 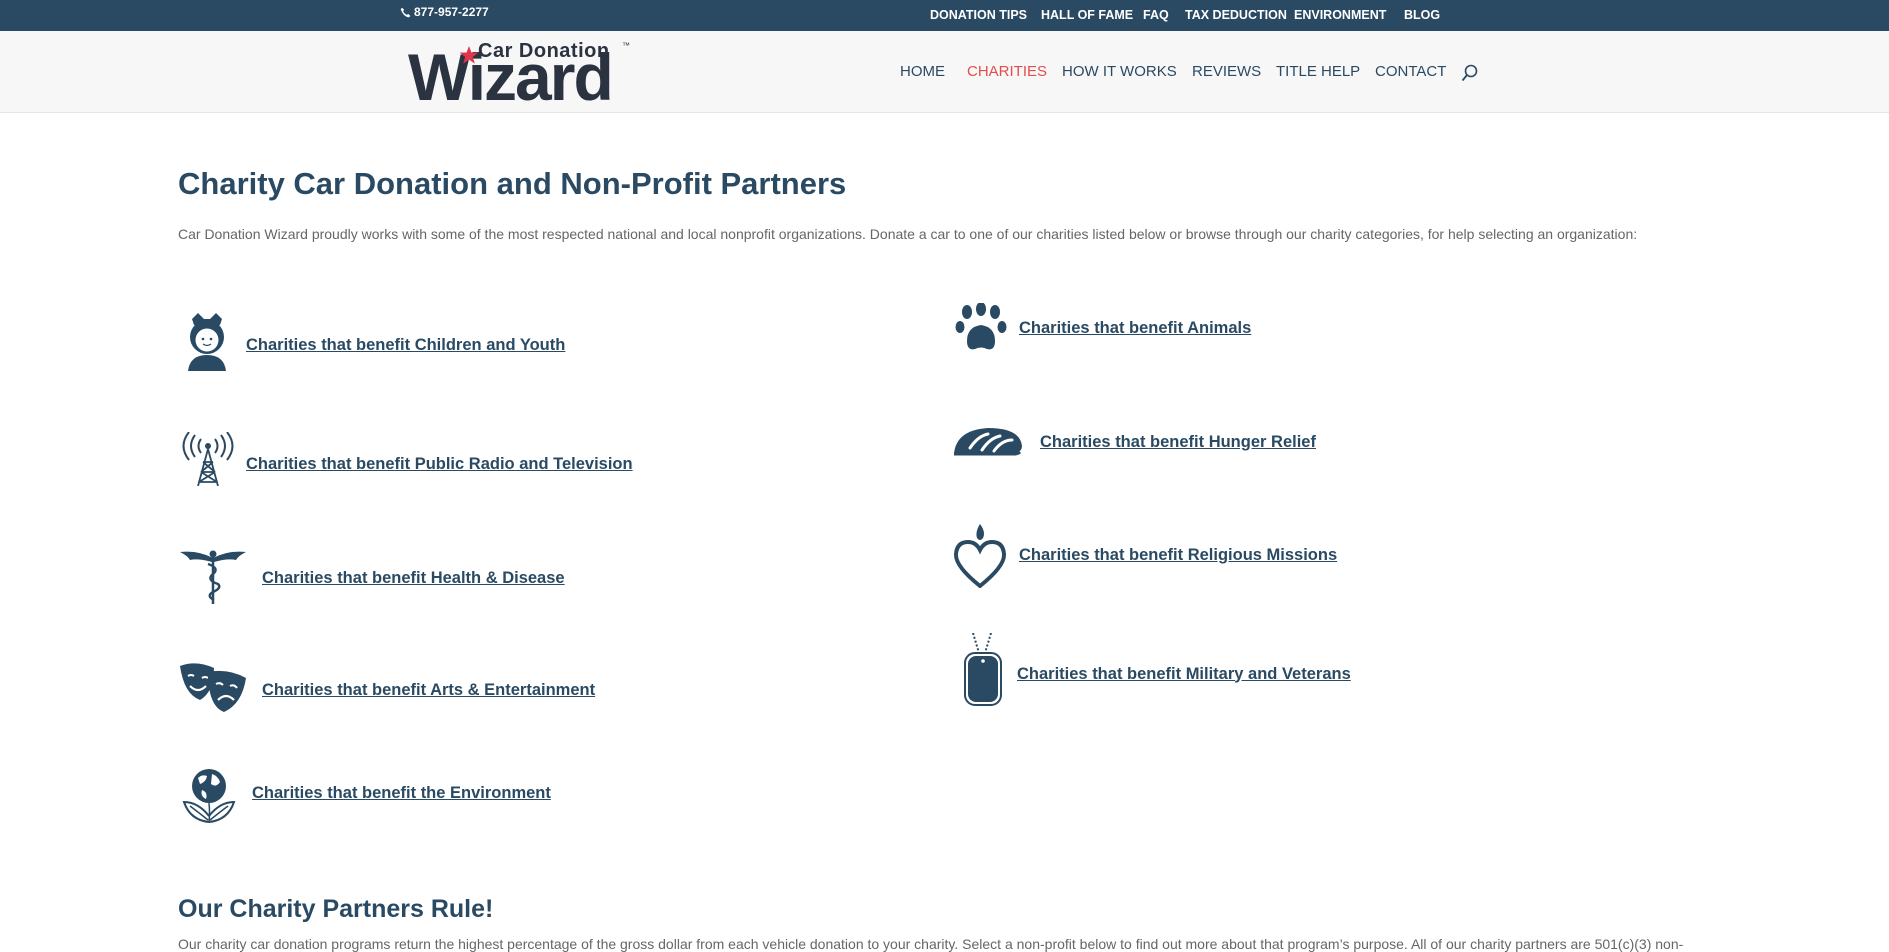 What do you see at coordinates (451, 12) in the screenshot?
I see `phone-number-text: 877-957-2277` at bounding box center [451, 12].